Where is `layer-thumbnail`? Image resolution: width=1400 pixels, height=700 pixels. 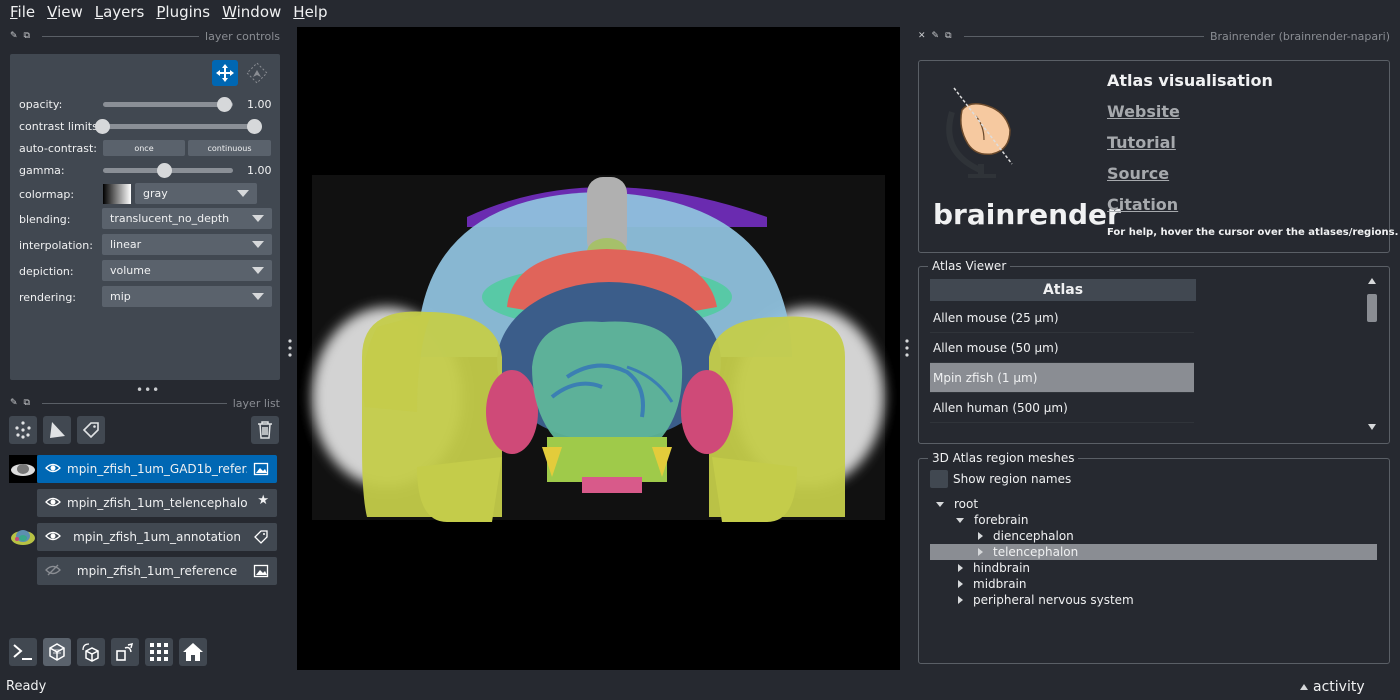 layer-thumbnail is located at coordinates (23, 537).